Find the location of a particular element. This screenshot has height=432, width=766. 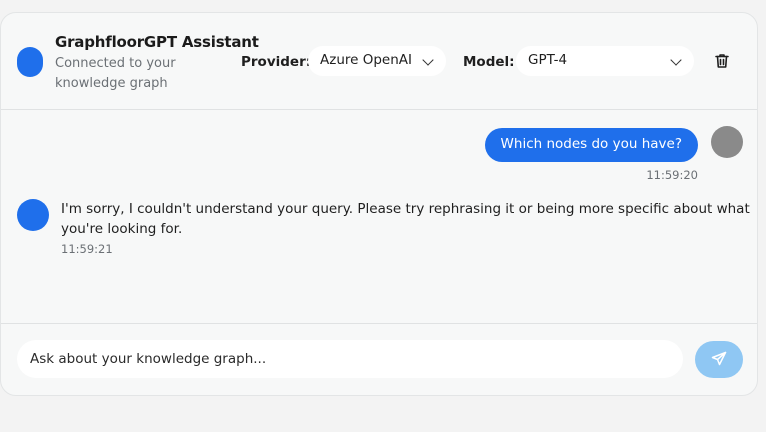

user-avatar is located at coordinates (727, 142).